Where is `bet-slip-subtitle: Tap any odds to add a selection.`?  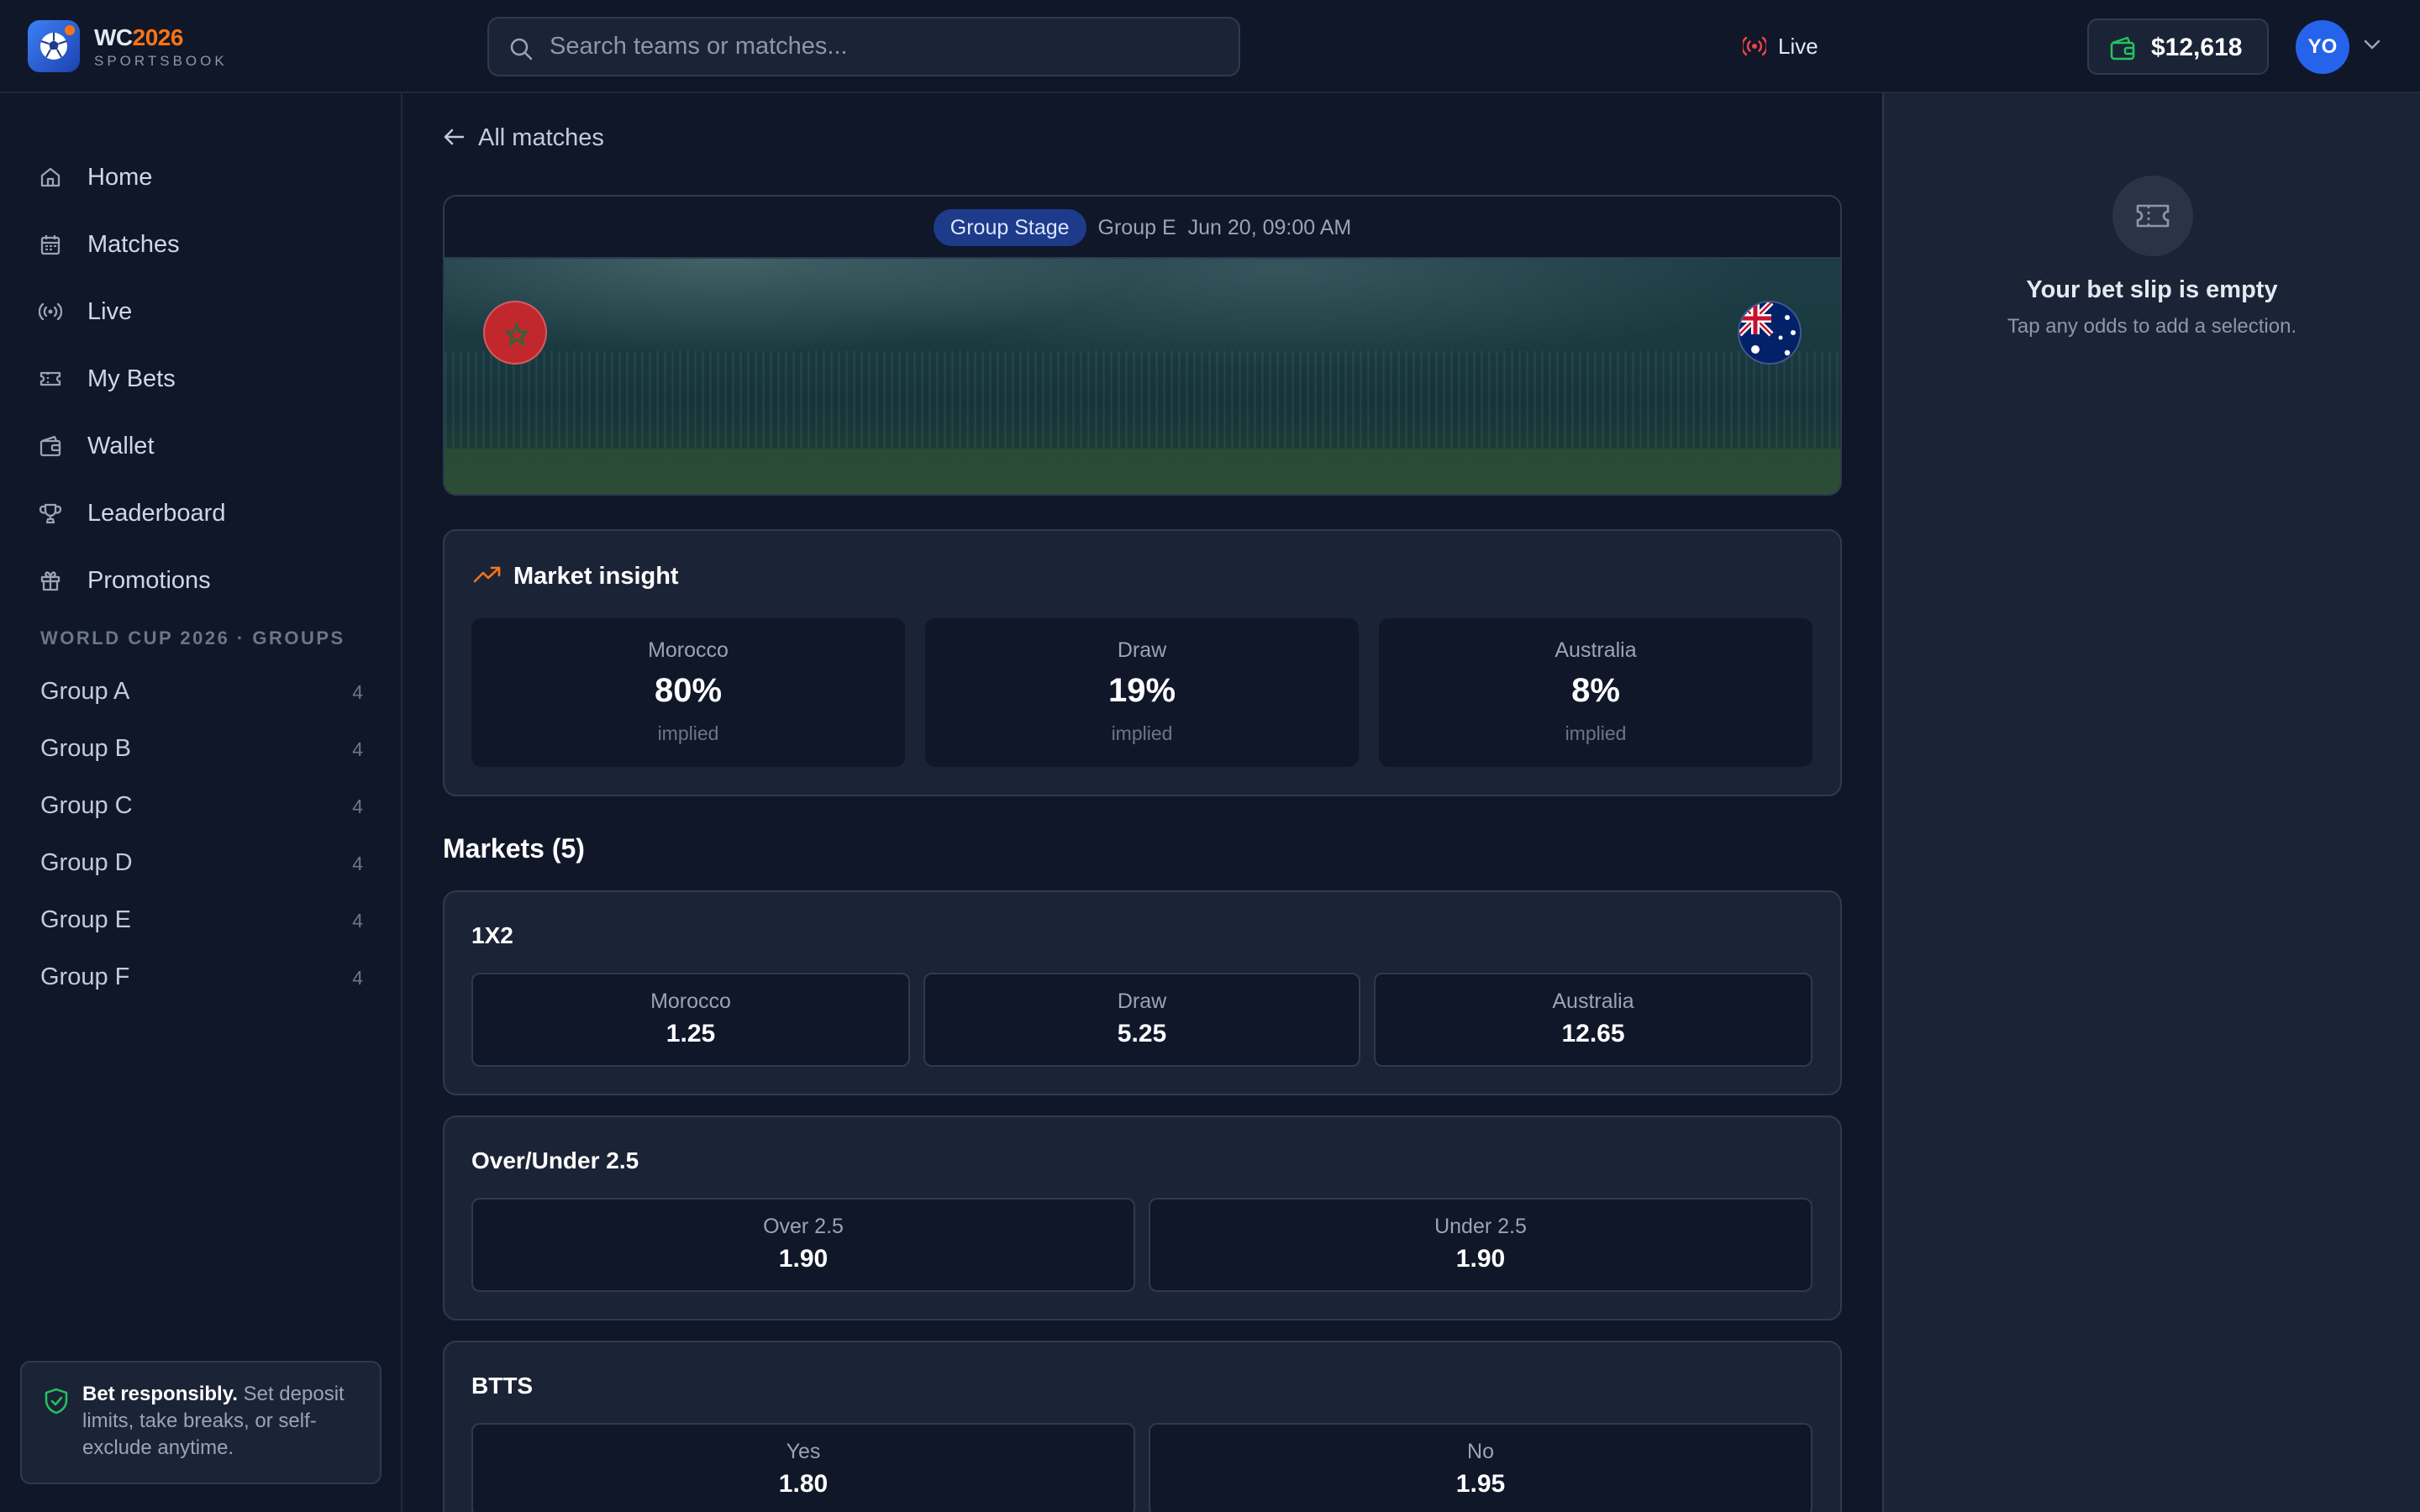
bet-slip-subtitle: Tap any odds to add a selection. is located at coordinates (2152, 326).